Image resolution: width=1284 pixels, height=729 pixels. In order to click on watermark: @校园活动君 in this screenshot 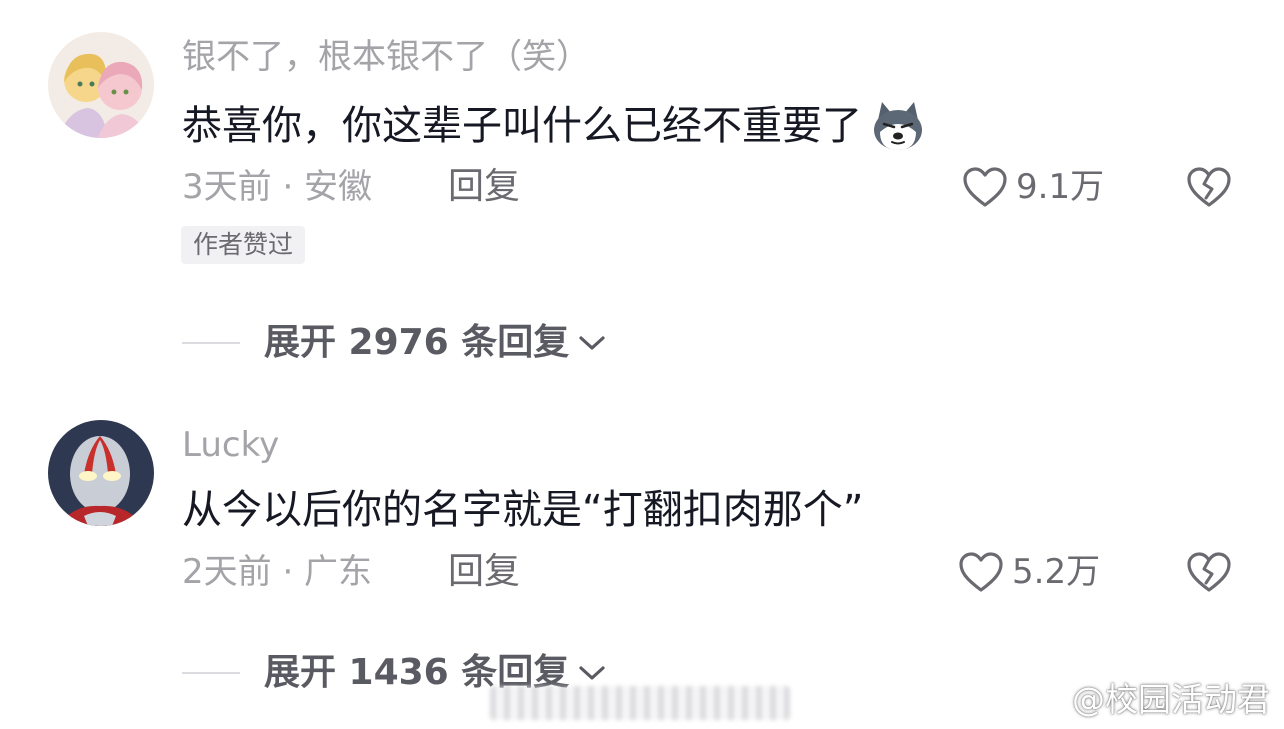, I will do `click(1146, 697)`.